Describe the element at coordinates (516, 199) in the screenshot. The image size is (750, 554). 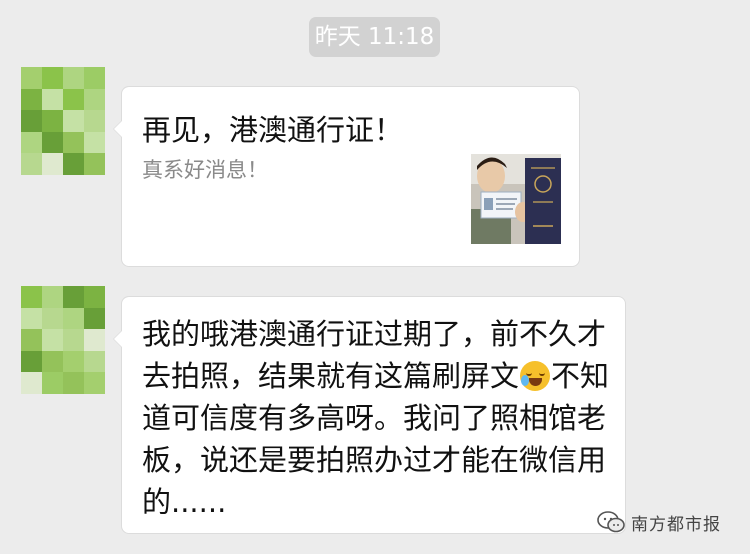
I see `passport-thumbnail-image` at that location.